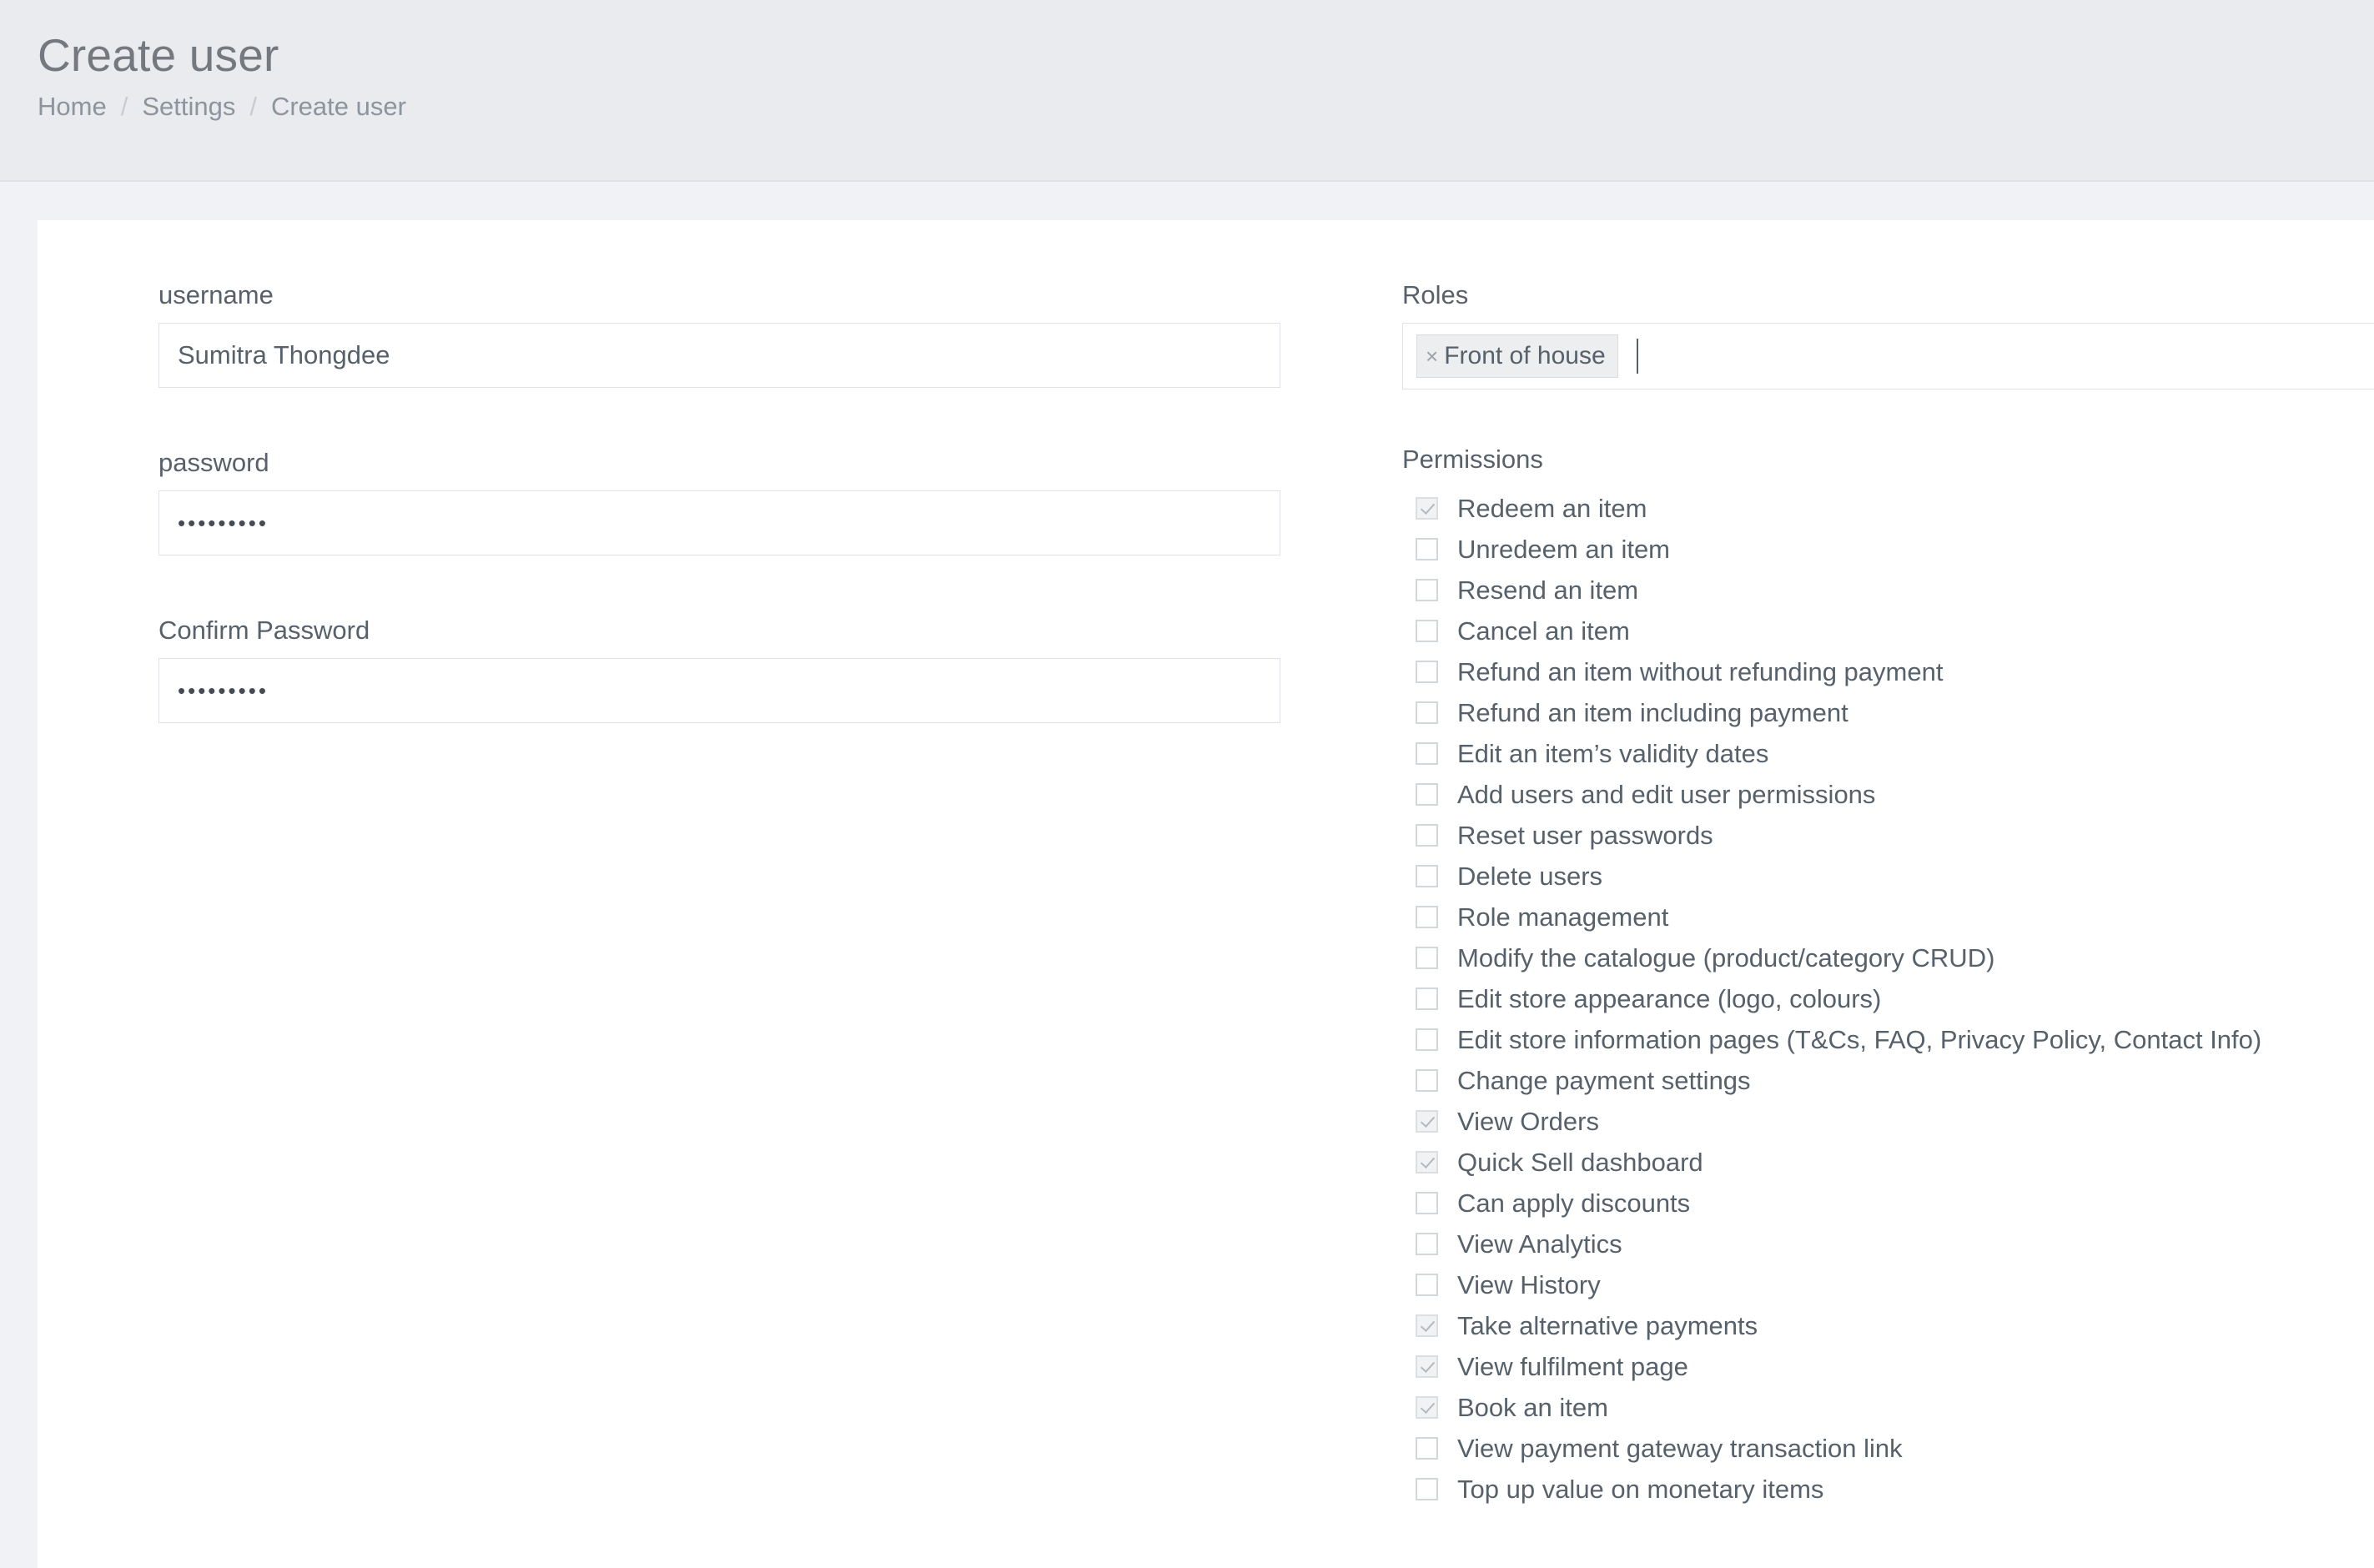  What do you see at coordinates (1580, 1162) in the screenshot?
I see `permission-label: Quick Sell dashboard` at bounding box center [1580, 1162].